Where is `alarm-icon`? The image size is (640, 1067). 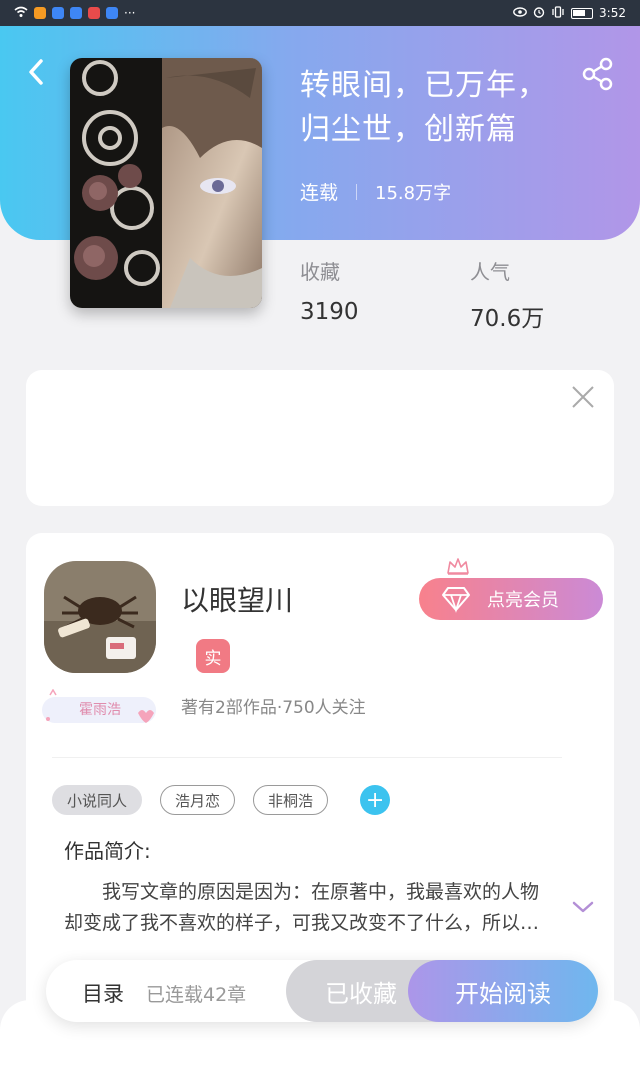 alarm-icon is located at coordinates (539, 13).